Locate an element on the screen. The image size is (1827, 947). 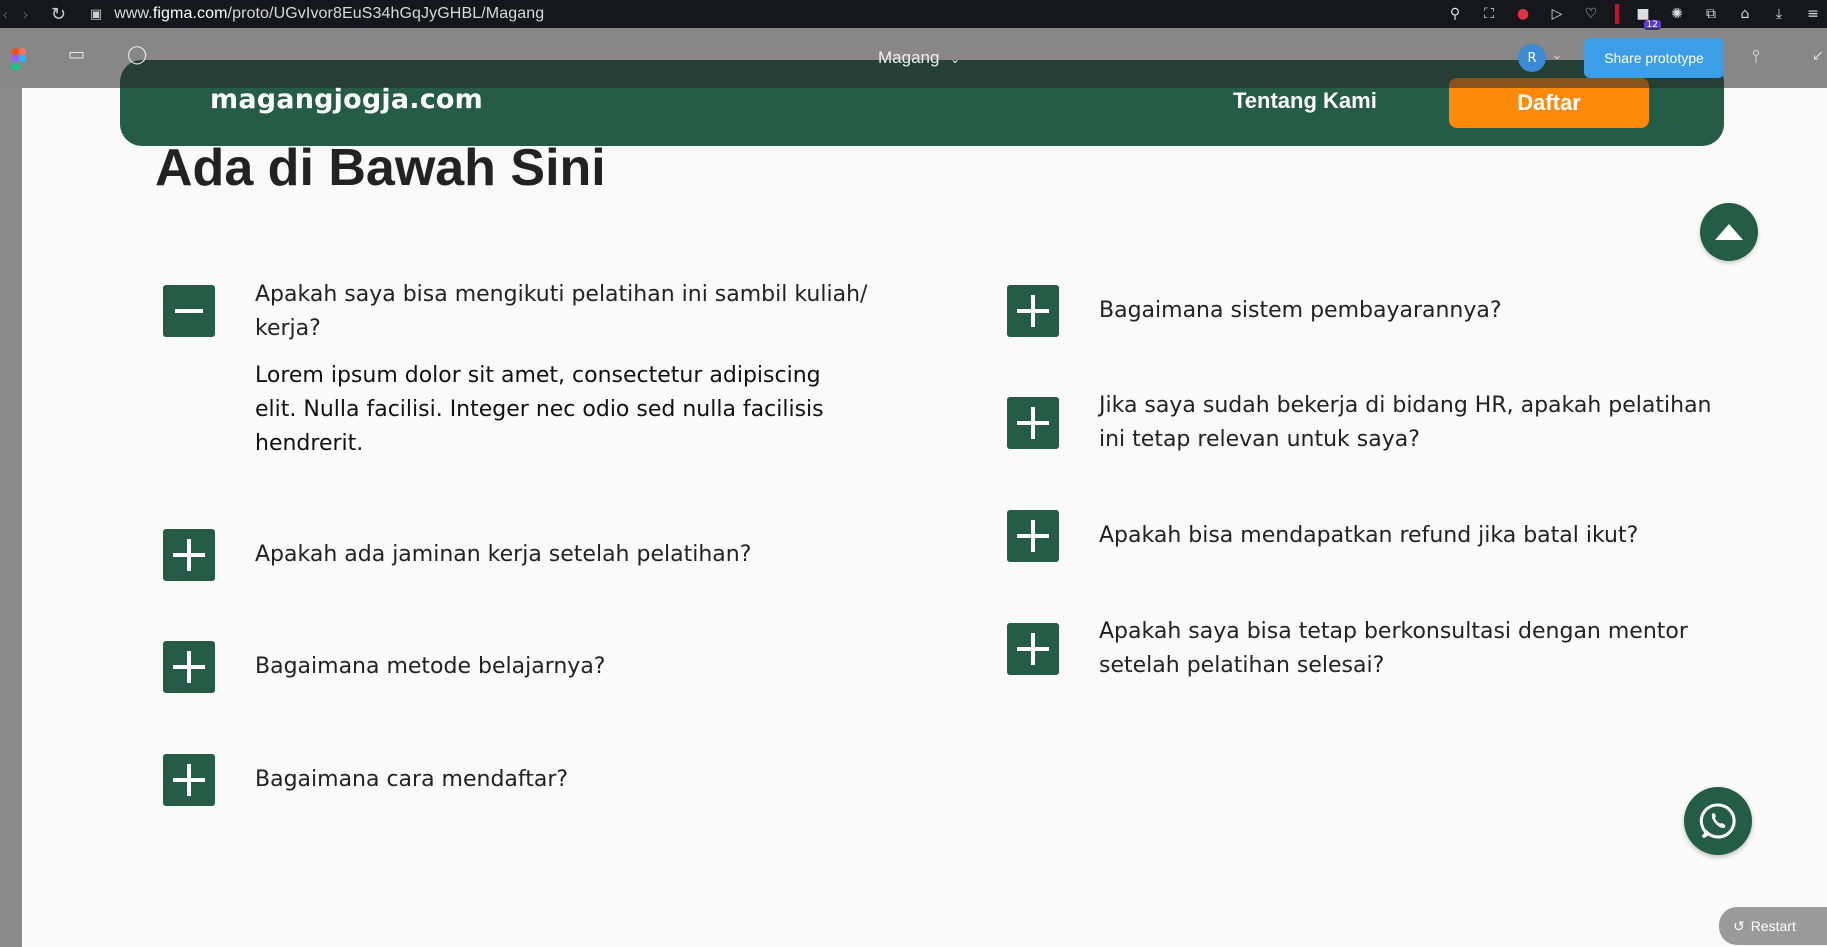
puzzle-icon: ⧉ is located at coordinates (1711, 14).